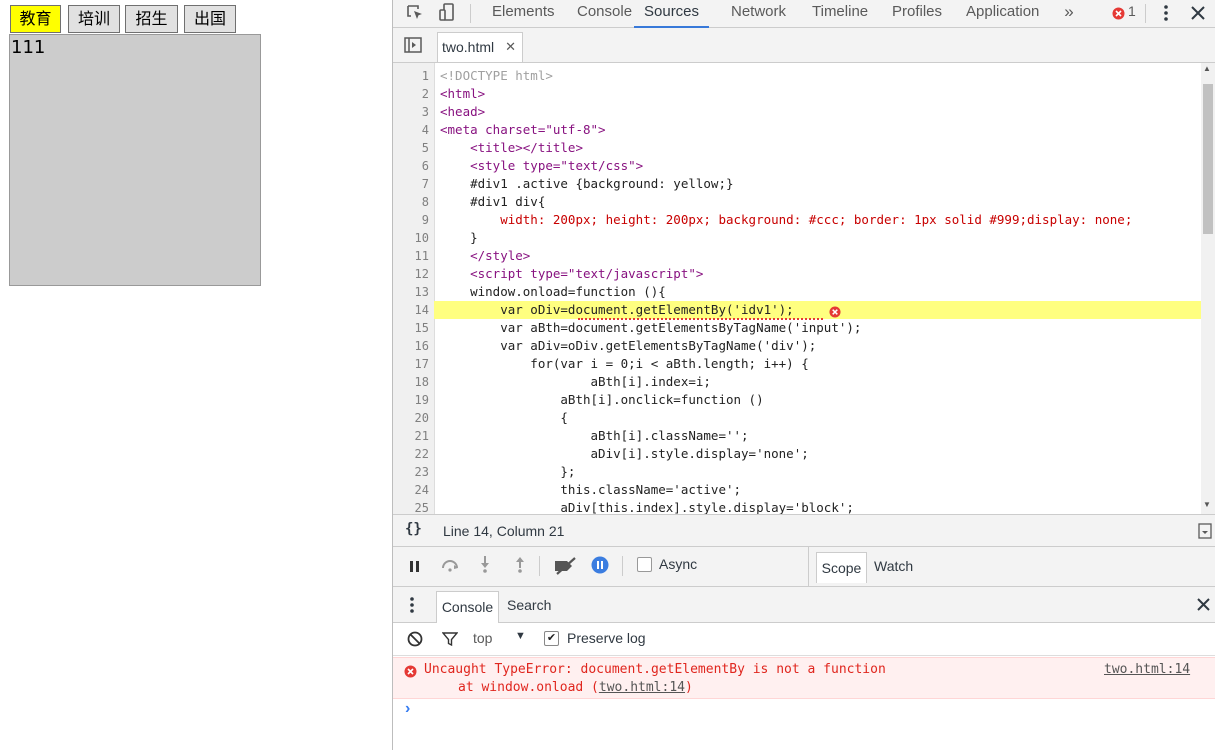  What do you see at coordinates (840, 13) in the screenshot?
I see `tab-timeline: Timeline` at bounding box center [840, 13].